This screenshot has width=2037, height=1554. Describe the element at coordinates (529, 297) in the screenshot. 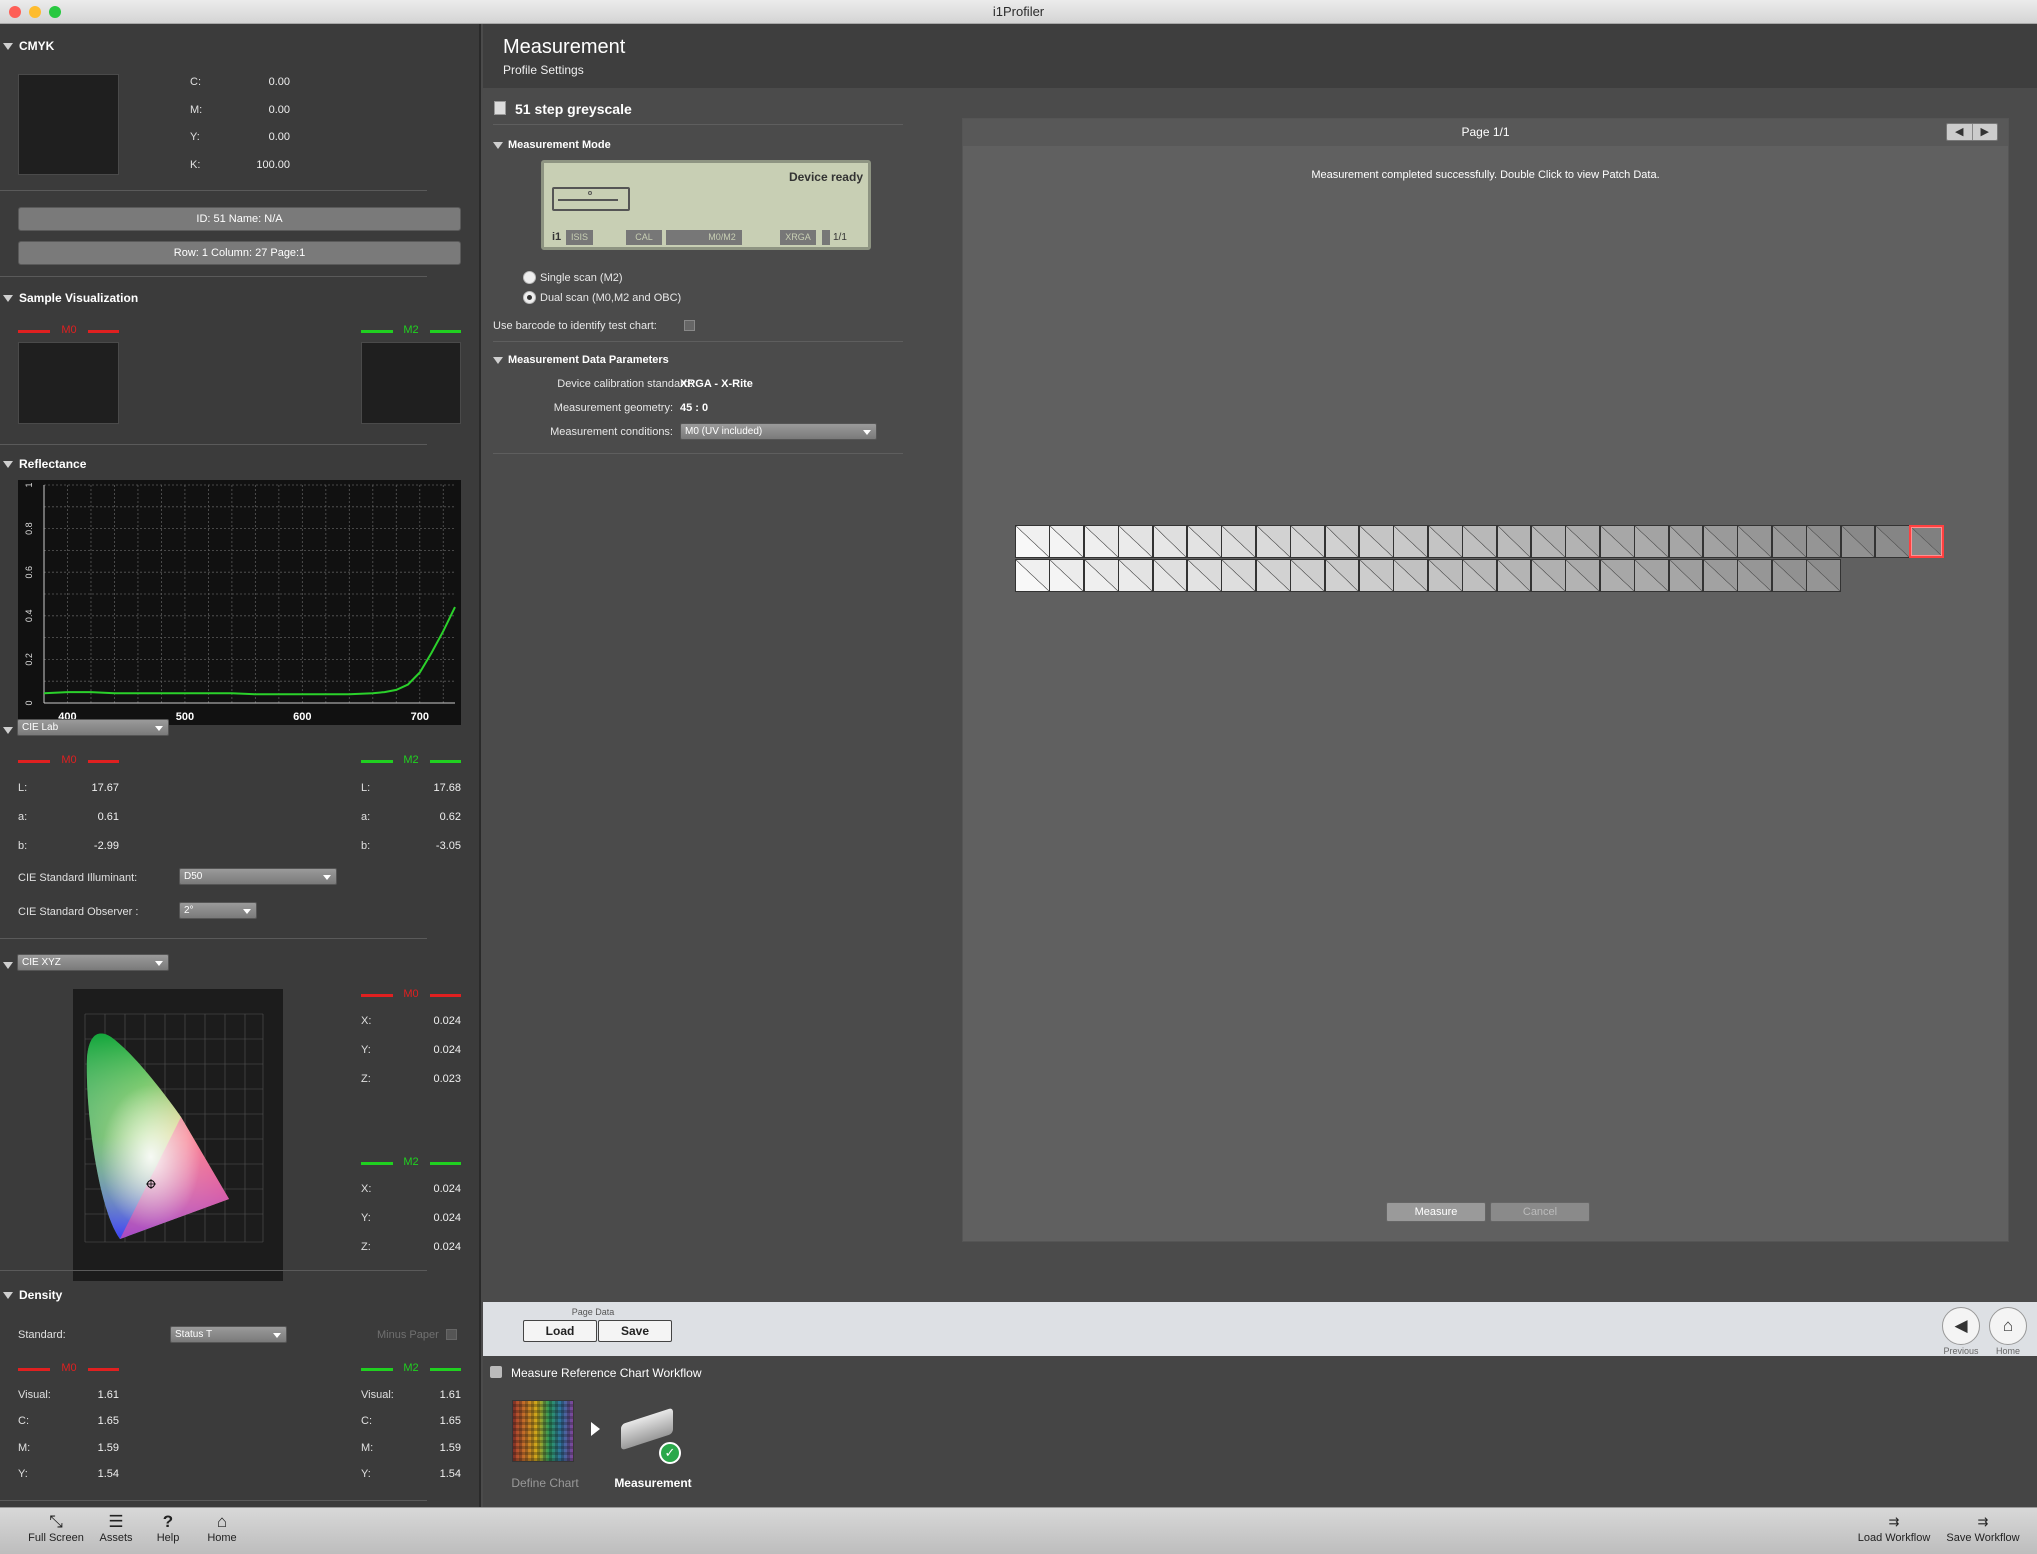

I see `dual-scan-radio` at that location.